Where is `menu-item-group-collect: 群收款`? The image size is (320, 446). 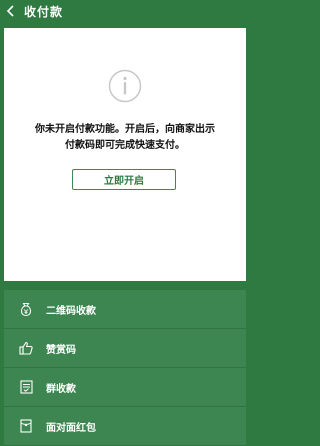
menu-item-group-collect: 群收款 is located at coordinates (125, 387).